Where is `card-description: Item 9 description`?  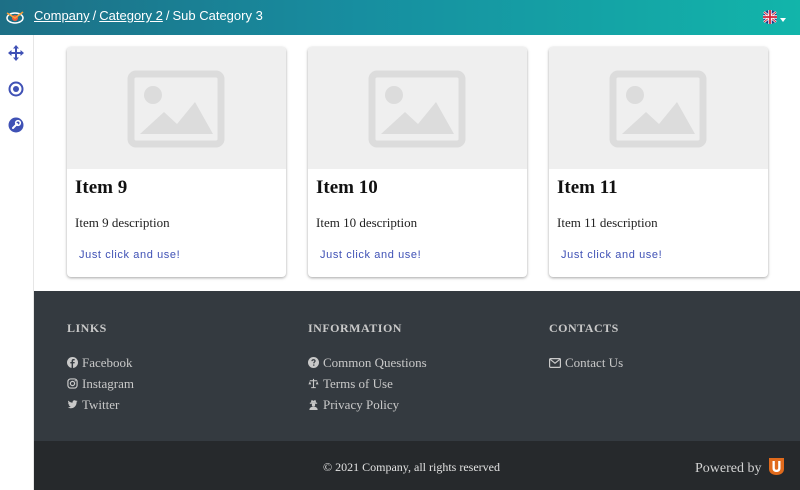 card-description: Item 9 description is located at coordinates (122, 222).